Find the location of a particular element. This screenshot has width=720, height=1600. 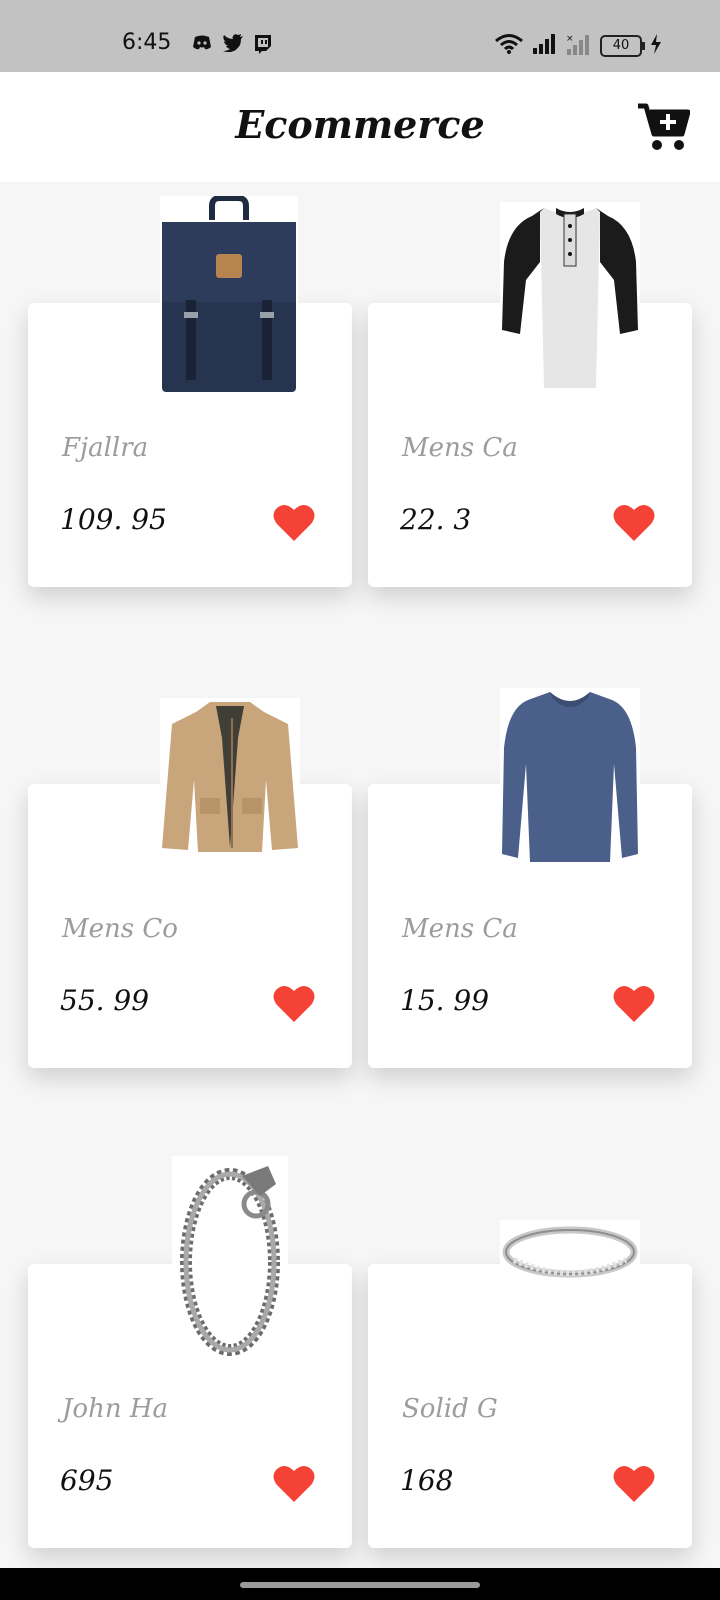

product-name: Mens Co is located at coordinates (120, 929).